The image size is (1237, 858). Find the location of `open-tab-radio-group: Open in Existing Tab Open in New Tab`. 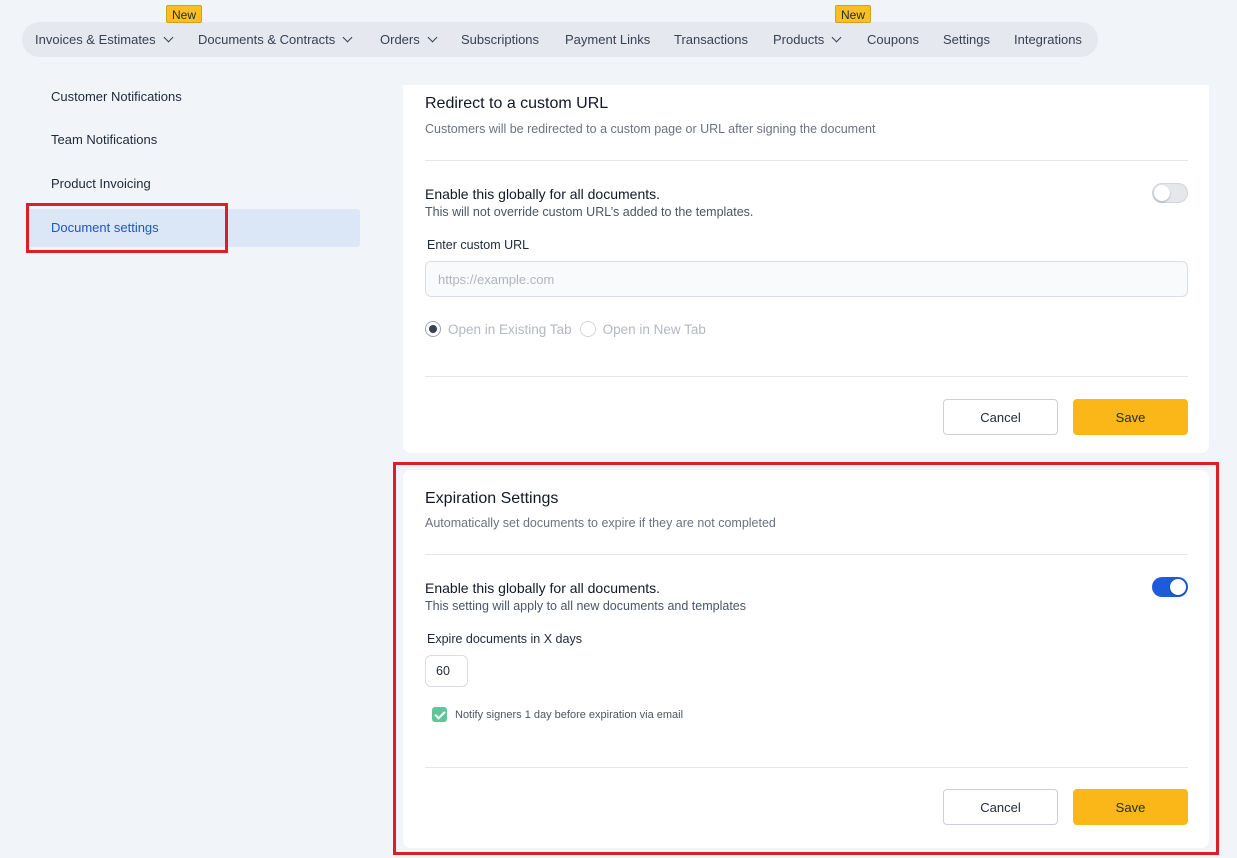

open-tab-radio-group: Open in Existing Tab Open in New Tab is located at coordinates (569, 329).